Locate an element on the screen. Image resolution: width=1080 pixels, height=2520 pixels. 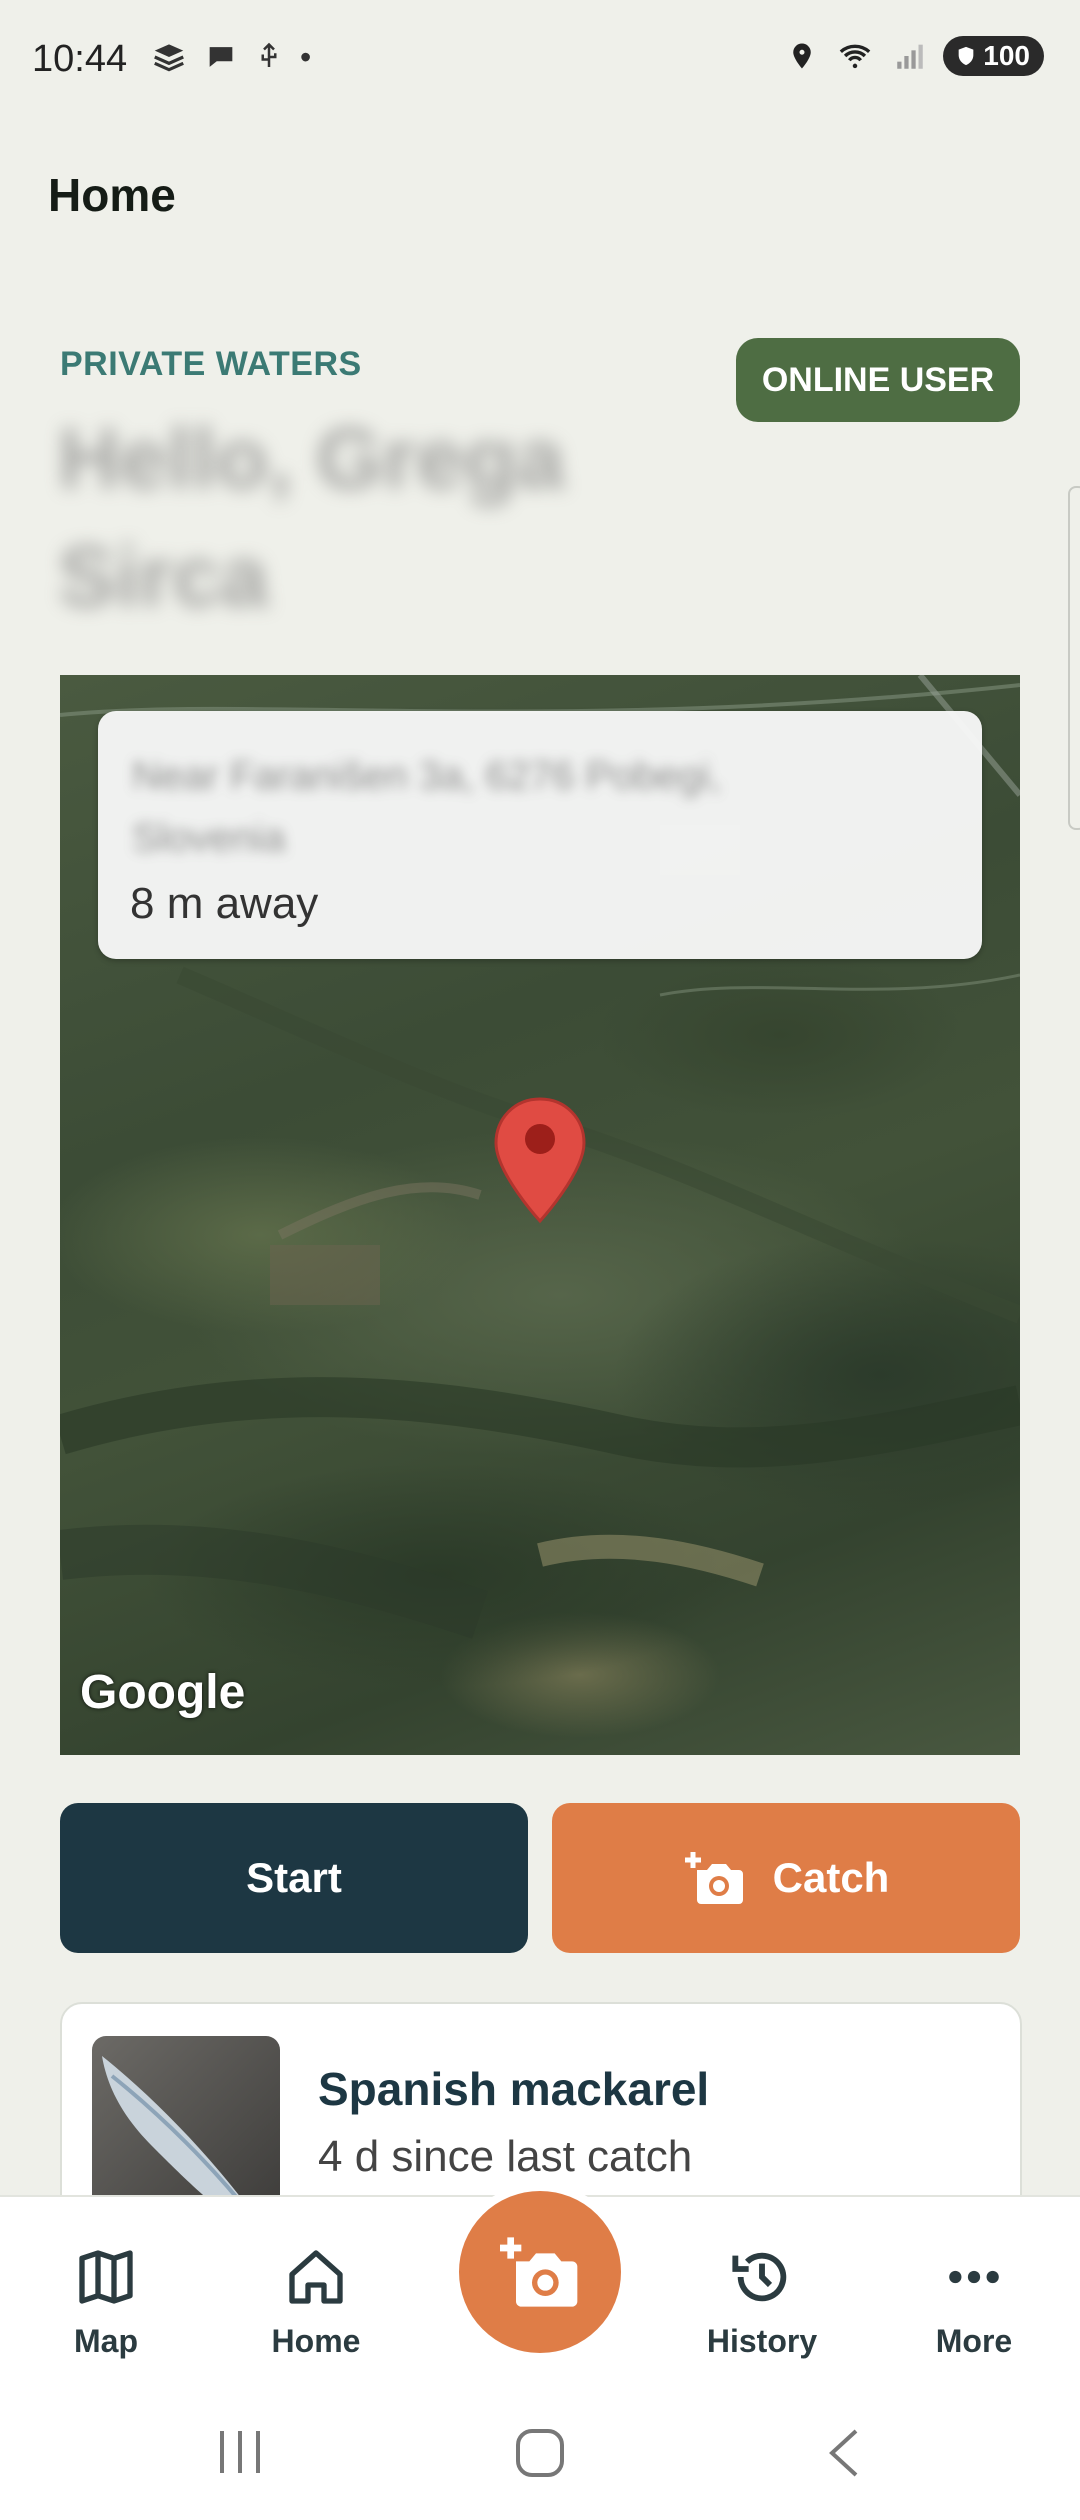
wifi-icon is located at coordinates (855, 56).